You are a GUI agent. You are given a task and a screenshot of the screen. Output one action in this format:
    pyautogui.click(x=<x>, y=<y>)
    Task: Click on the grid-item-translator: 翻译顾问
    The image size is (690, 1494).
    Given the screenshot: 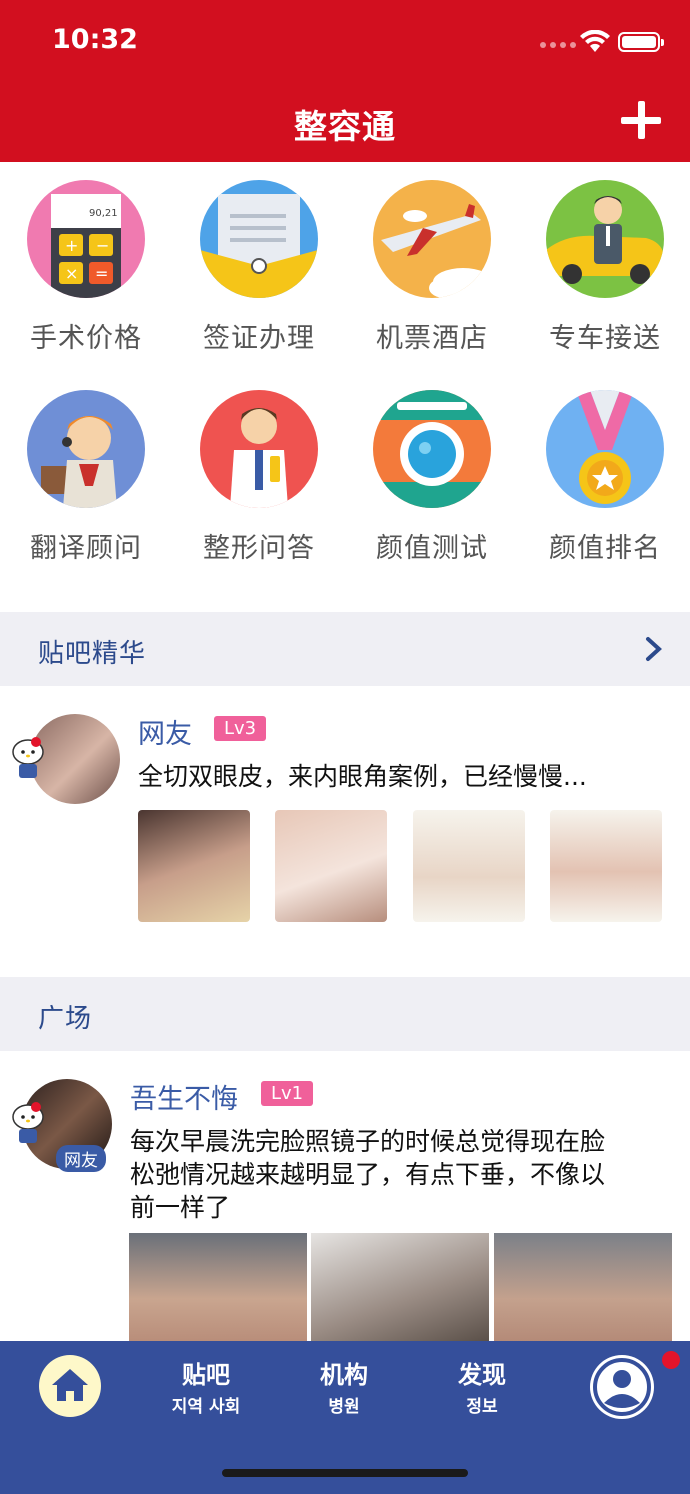 What is the action you would take?
    pyautogui.click(x=86, y=472)
    